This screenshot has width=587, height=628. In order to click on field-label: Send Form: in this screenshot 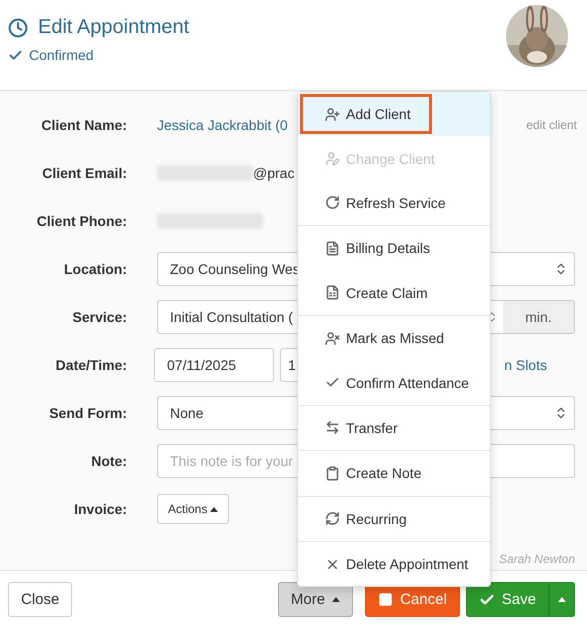, I will do `click(87, 413)`.